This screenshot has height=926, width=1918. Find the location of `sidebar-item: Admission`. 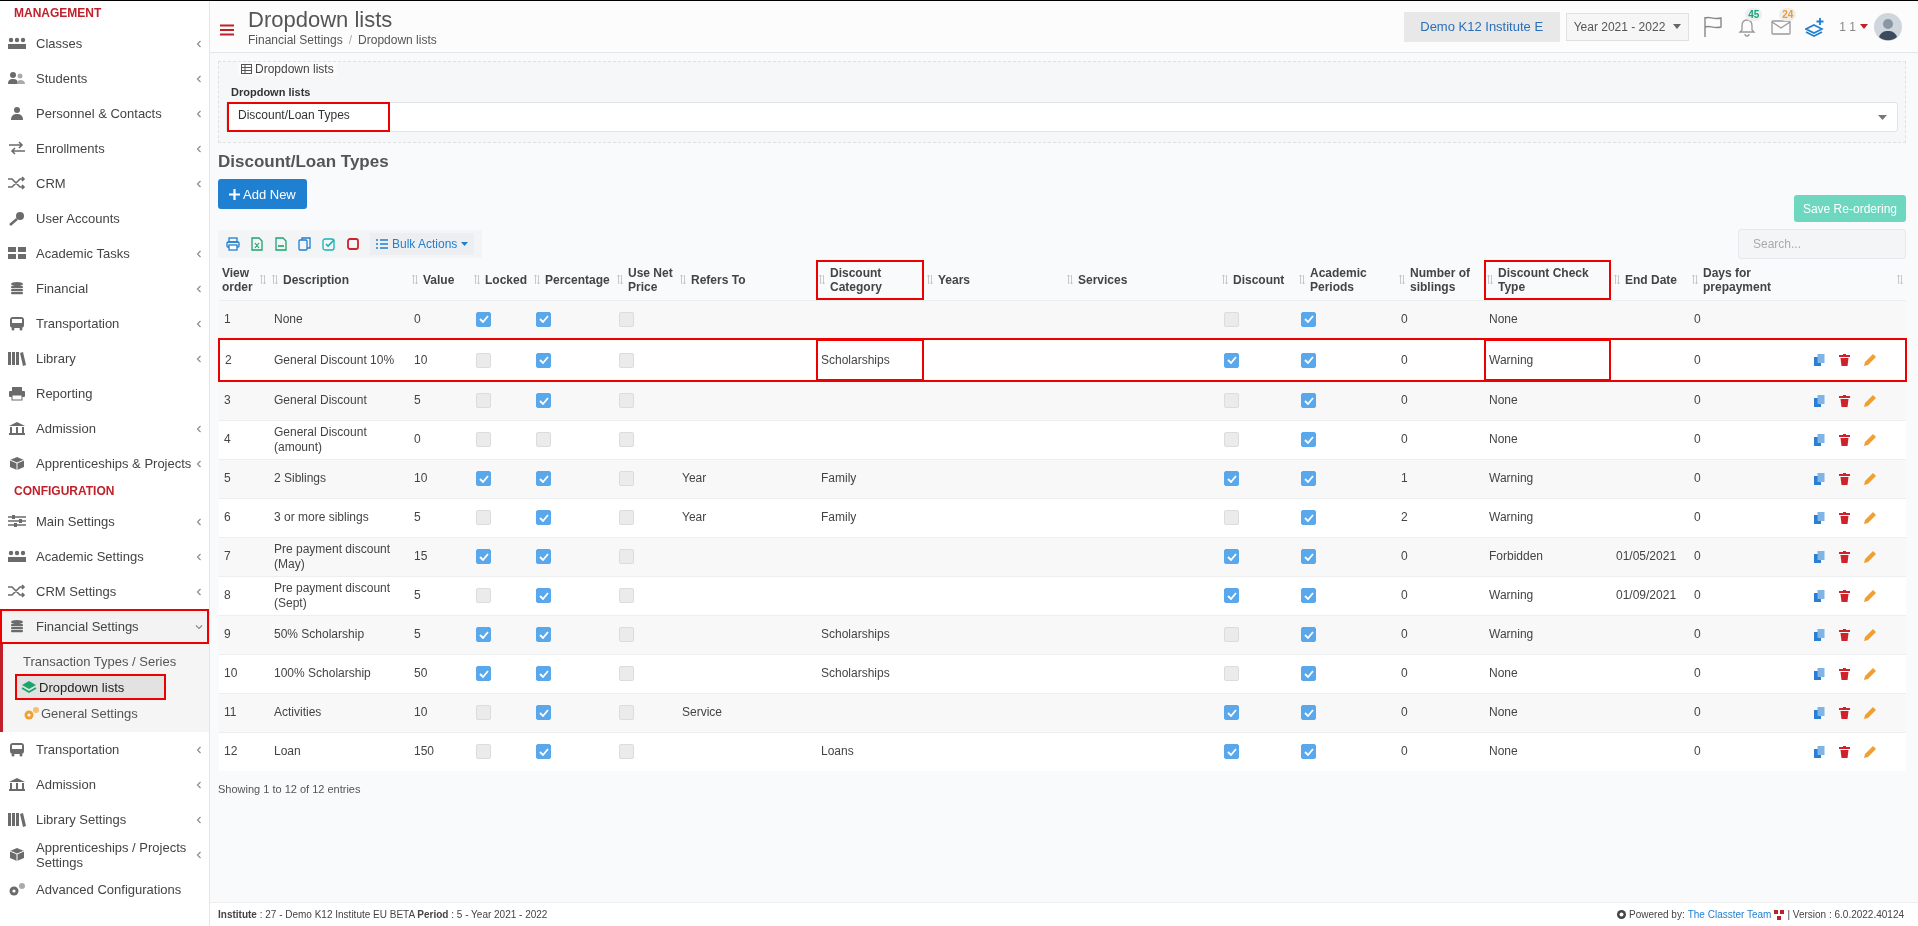

sidebar-item: Admission is located at coordinates (104, 428).